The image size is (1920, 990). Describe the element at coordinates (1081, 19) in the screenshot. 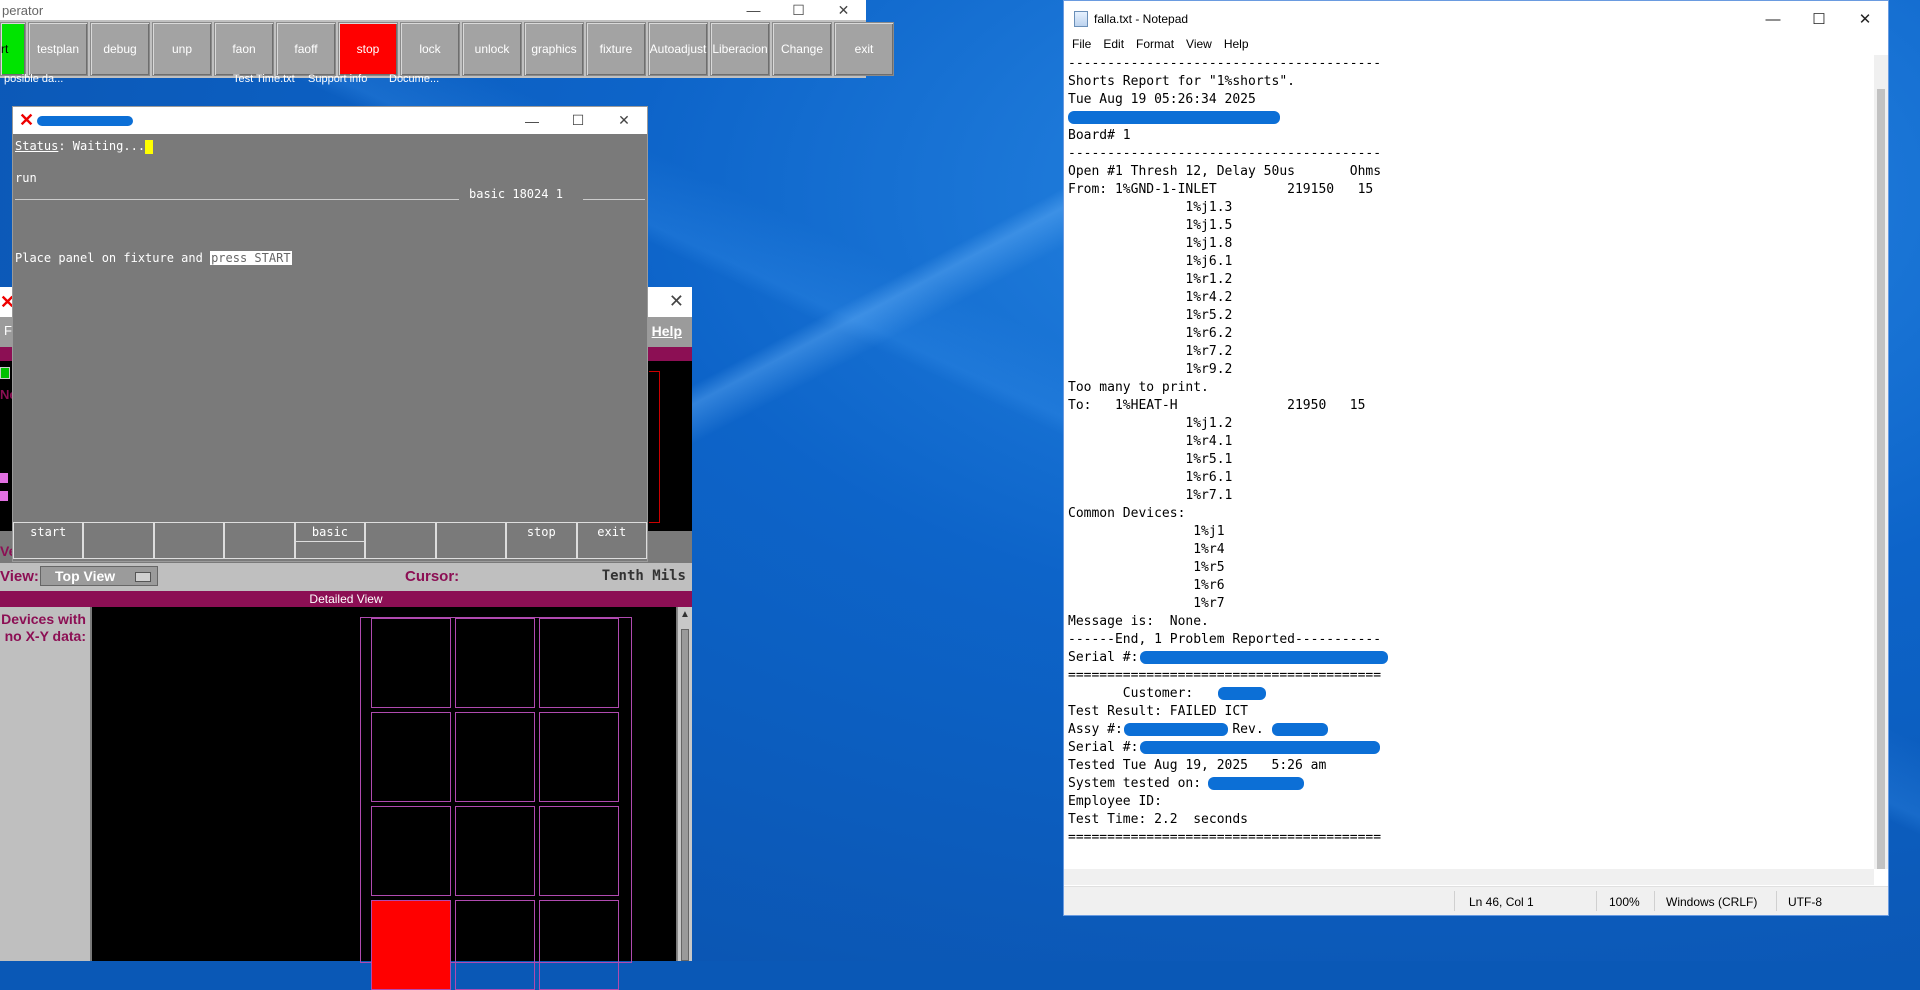

I see `notepad-icon` at that location.